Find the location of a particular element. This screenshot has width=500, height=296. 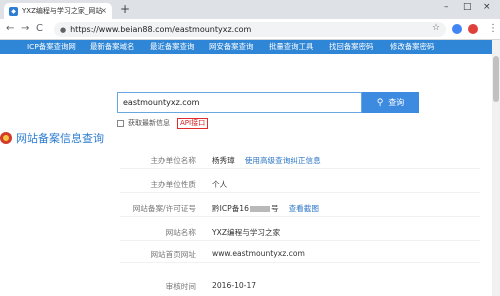

search-button-label: 查询 is located at coordinates (396, 102).